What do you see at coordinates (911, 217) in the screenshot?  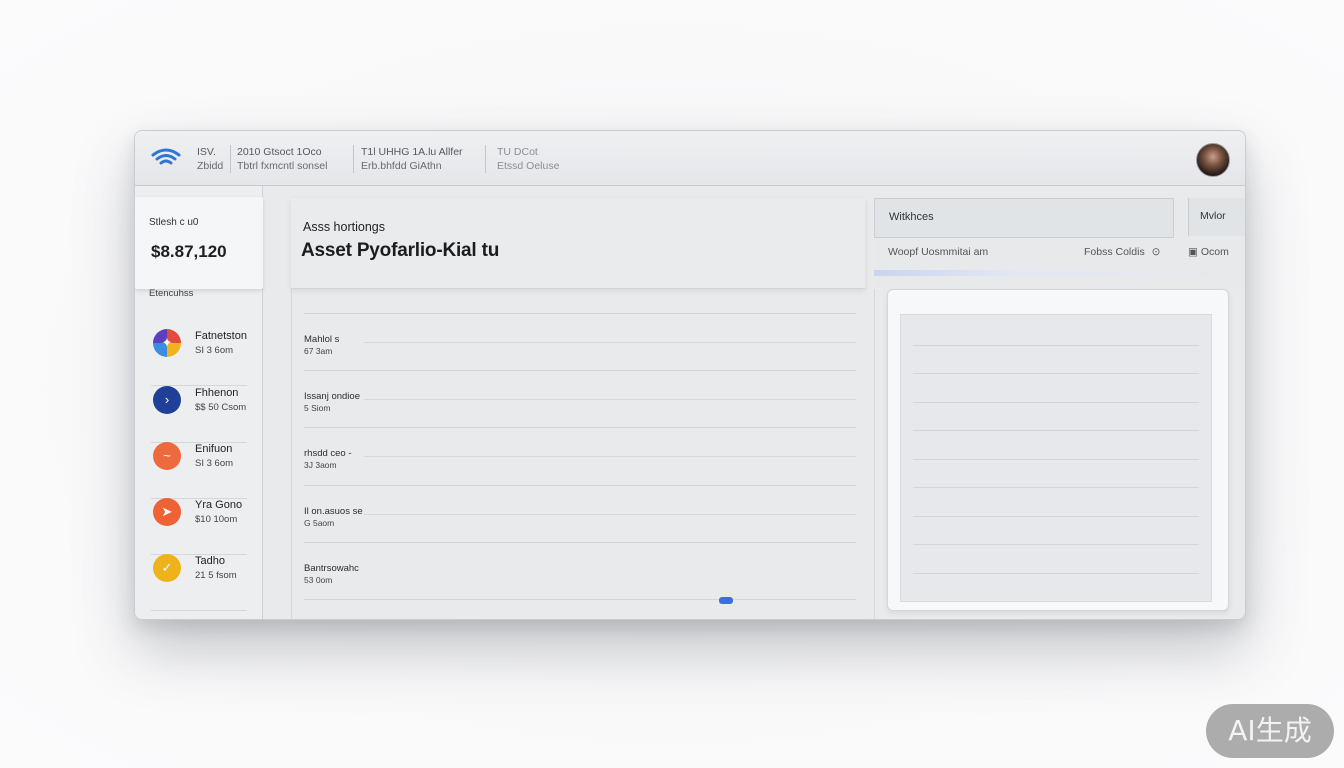 I see `watchlist-tab-label: Witkhces` at bounding box center [911, 217].